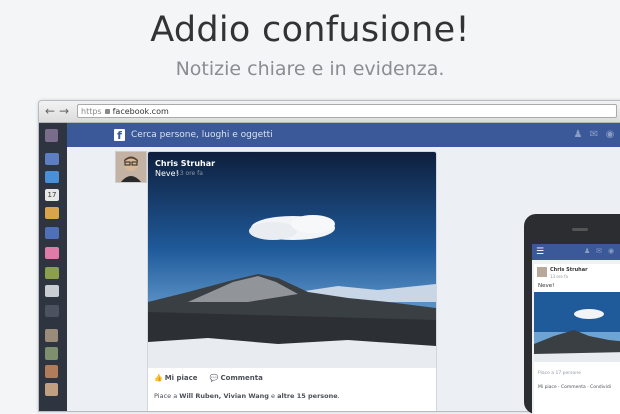 The height and width of the screenshot is (414, 620). What do you see at coordinates (52, 177) in the screenshot?
I see `messages-icon` at bounding box center [52, 177].